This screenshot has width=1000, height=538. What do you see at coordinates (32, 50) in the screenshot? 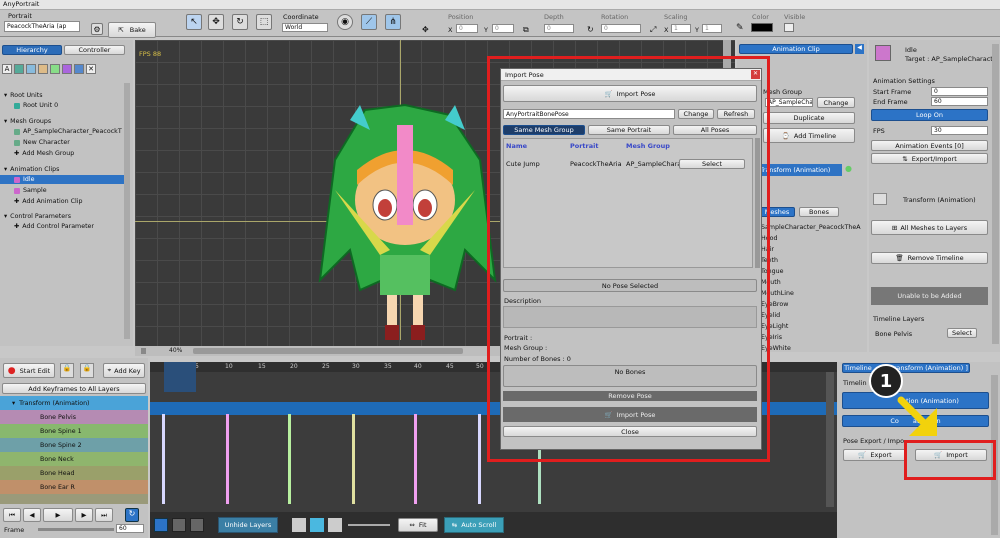
I see `tab-hierarchy: Hierarchy` at bounding box center [32, 50].